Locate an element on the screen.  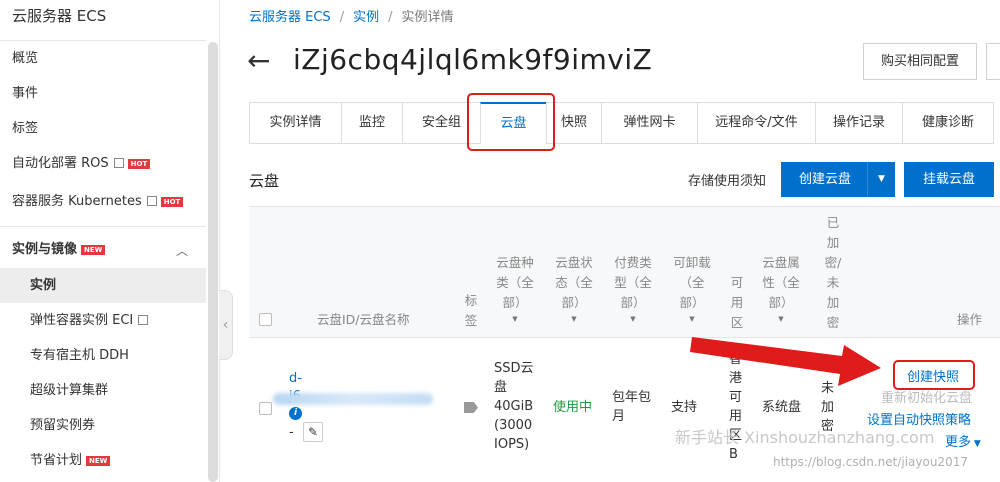
watermark-site: 新手站长 Xinshouzhanzhang.com is located at coordinates (805, 437).